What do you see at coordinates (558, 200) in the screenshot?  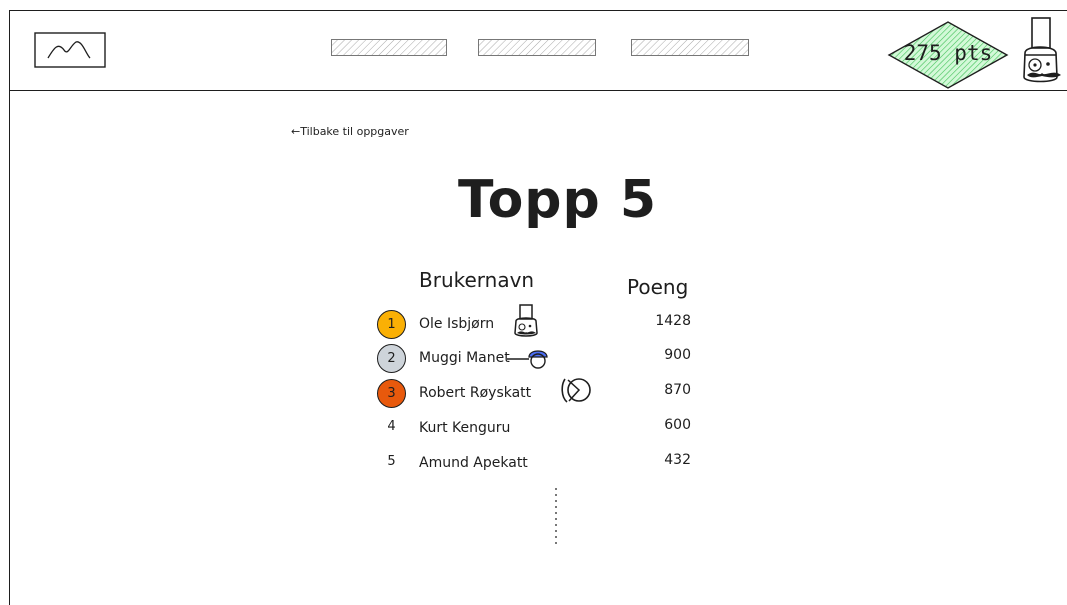 I see `page-title: Topp 5` at bounding box center [558, 200].